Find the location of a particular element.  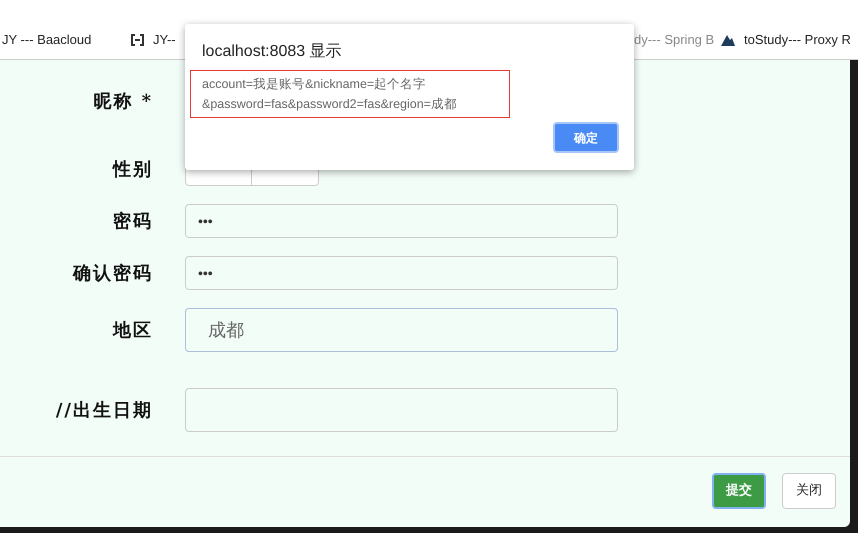

close-button: 关闭 is located at coordinates (809, 491).